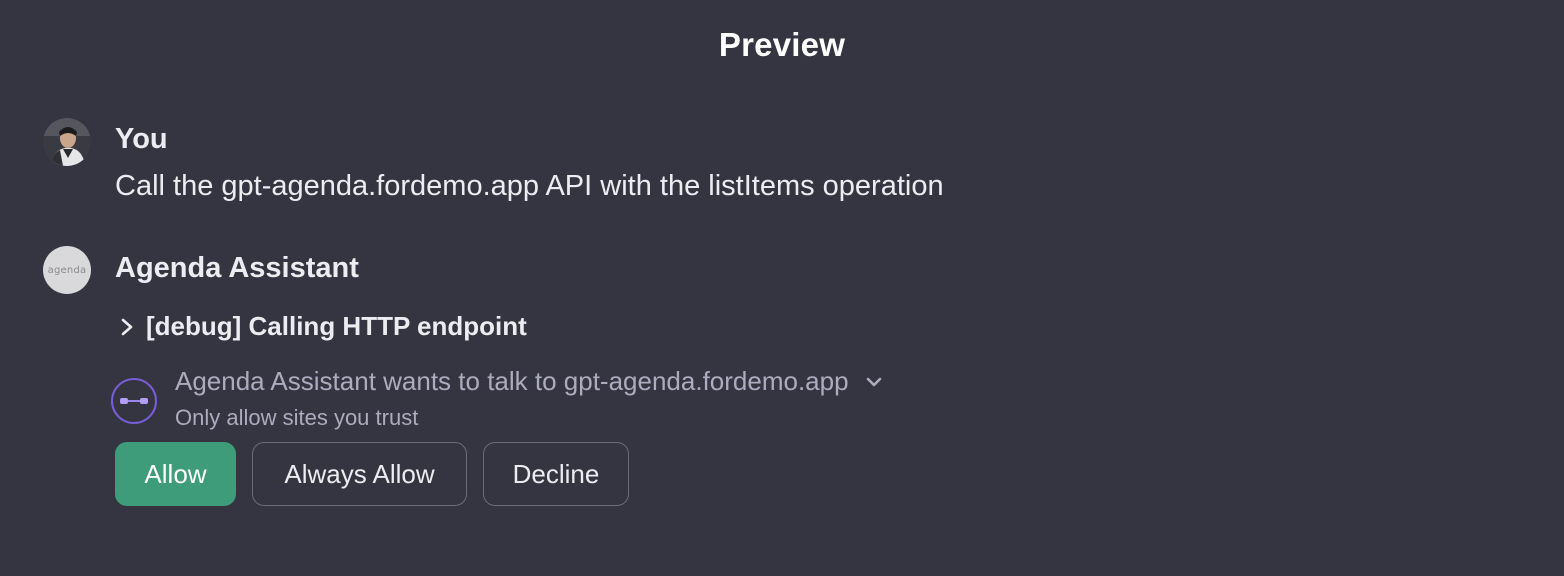 The height and width of the screenshot is (576, 1564). What do you see at coordinates (556, 474) in the screenshot?
I see `decline-button: Decline` at bounding box center [556, 474].